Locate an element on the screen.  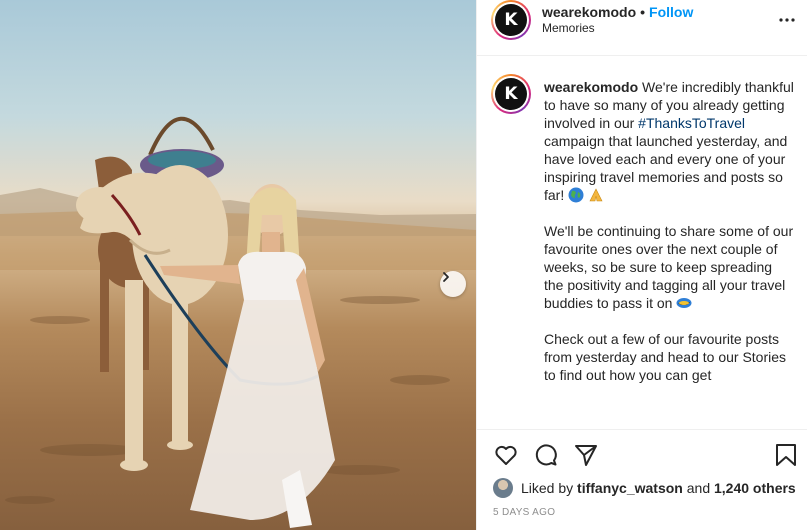
share-icon is located at coordinates (586, 458).